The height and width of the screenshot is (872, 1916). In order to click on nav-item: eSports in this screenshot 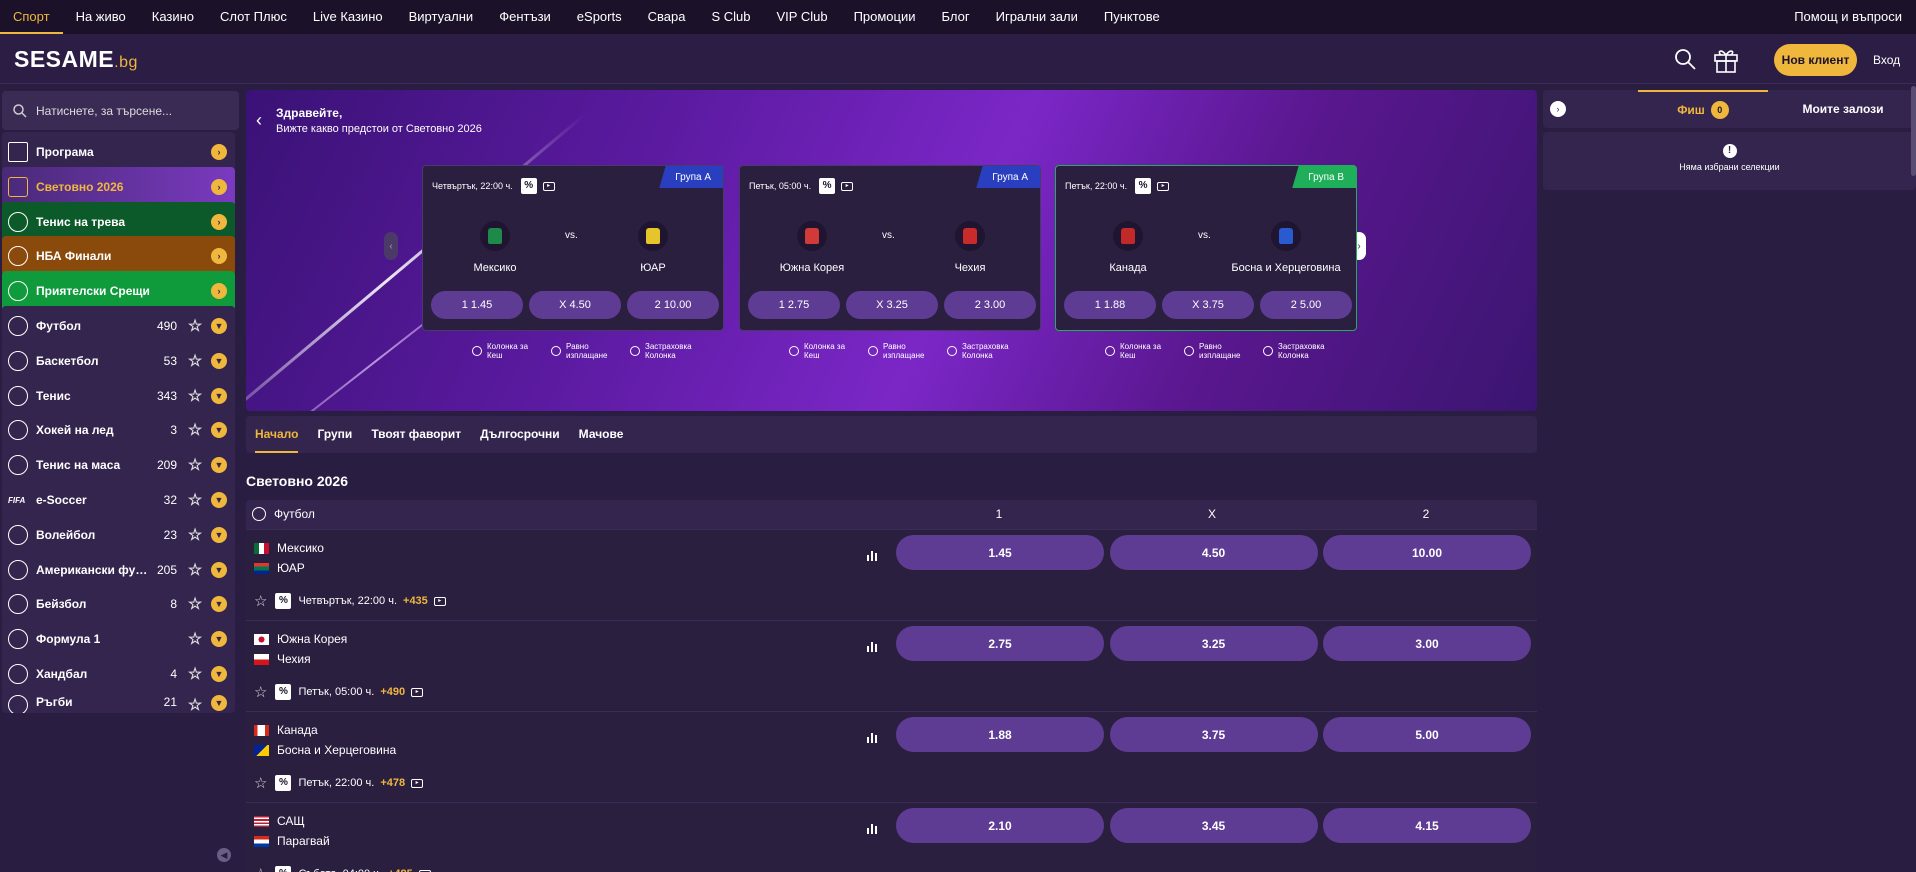, I will do `click(599, 17)`.